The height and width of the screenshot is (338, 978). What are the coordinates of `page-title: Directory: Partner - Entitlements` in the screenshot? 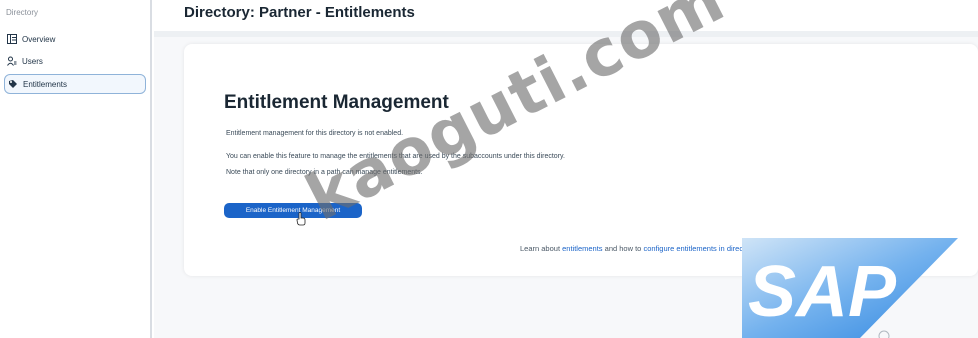 It's located at (299, 12).